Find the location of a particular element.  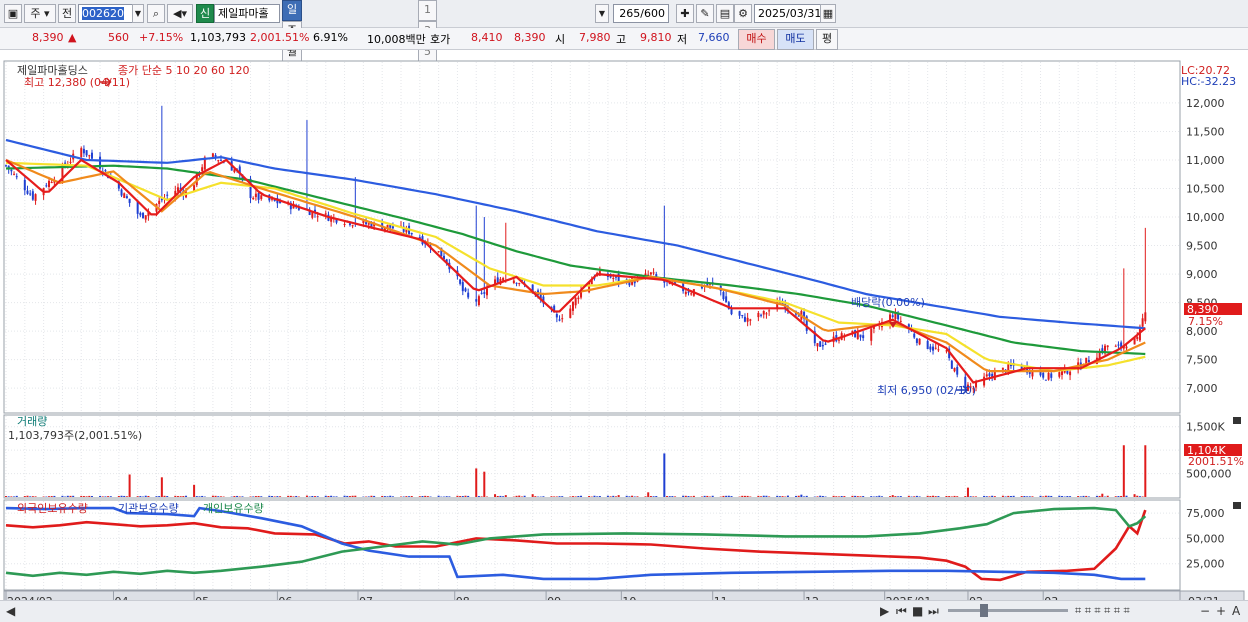

stock-code: 002620 is located at coordinates (103, 13).